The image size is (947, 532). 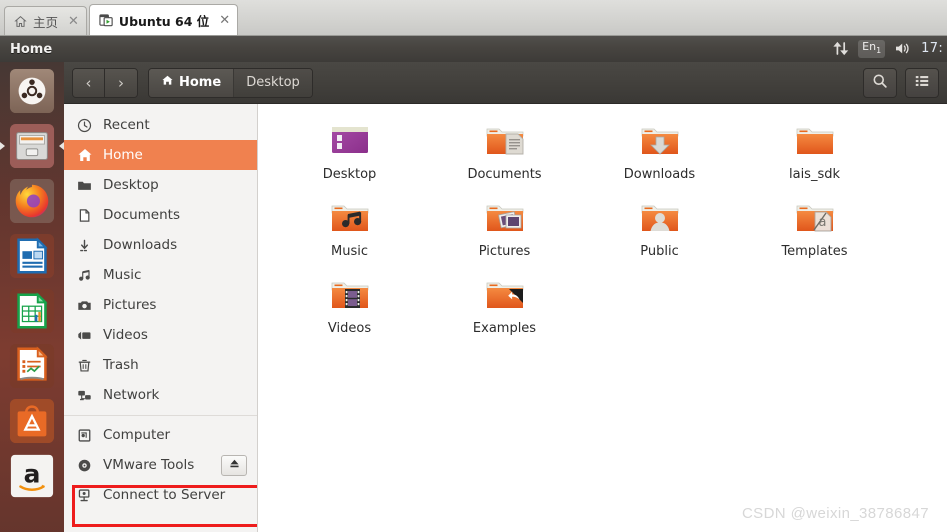 What do you see at coordinates (160, 155) in the screenshot?
I see `sidebar-item-home: Home` at bounding box center [160, 155].